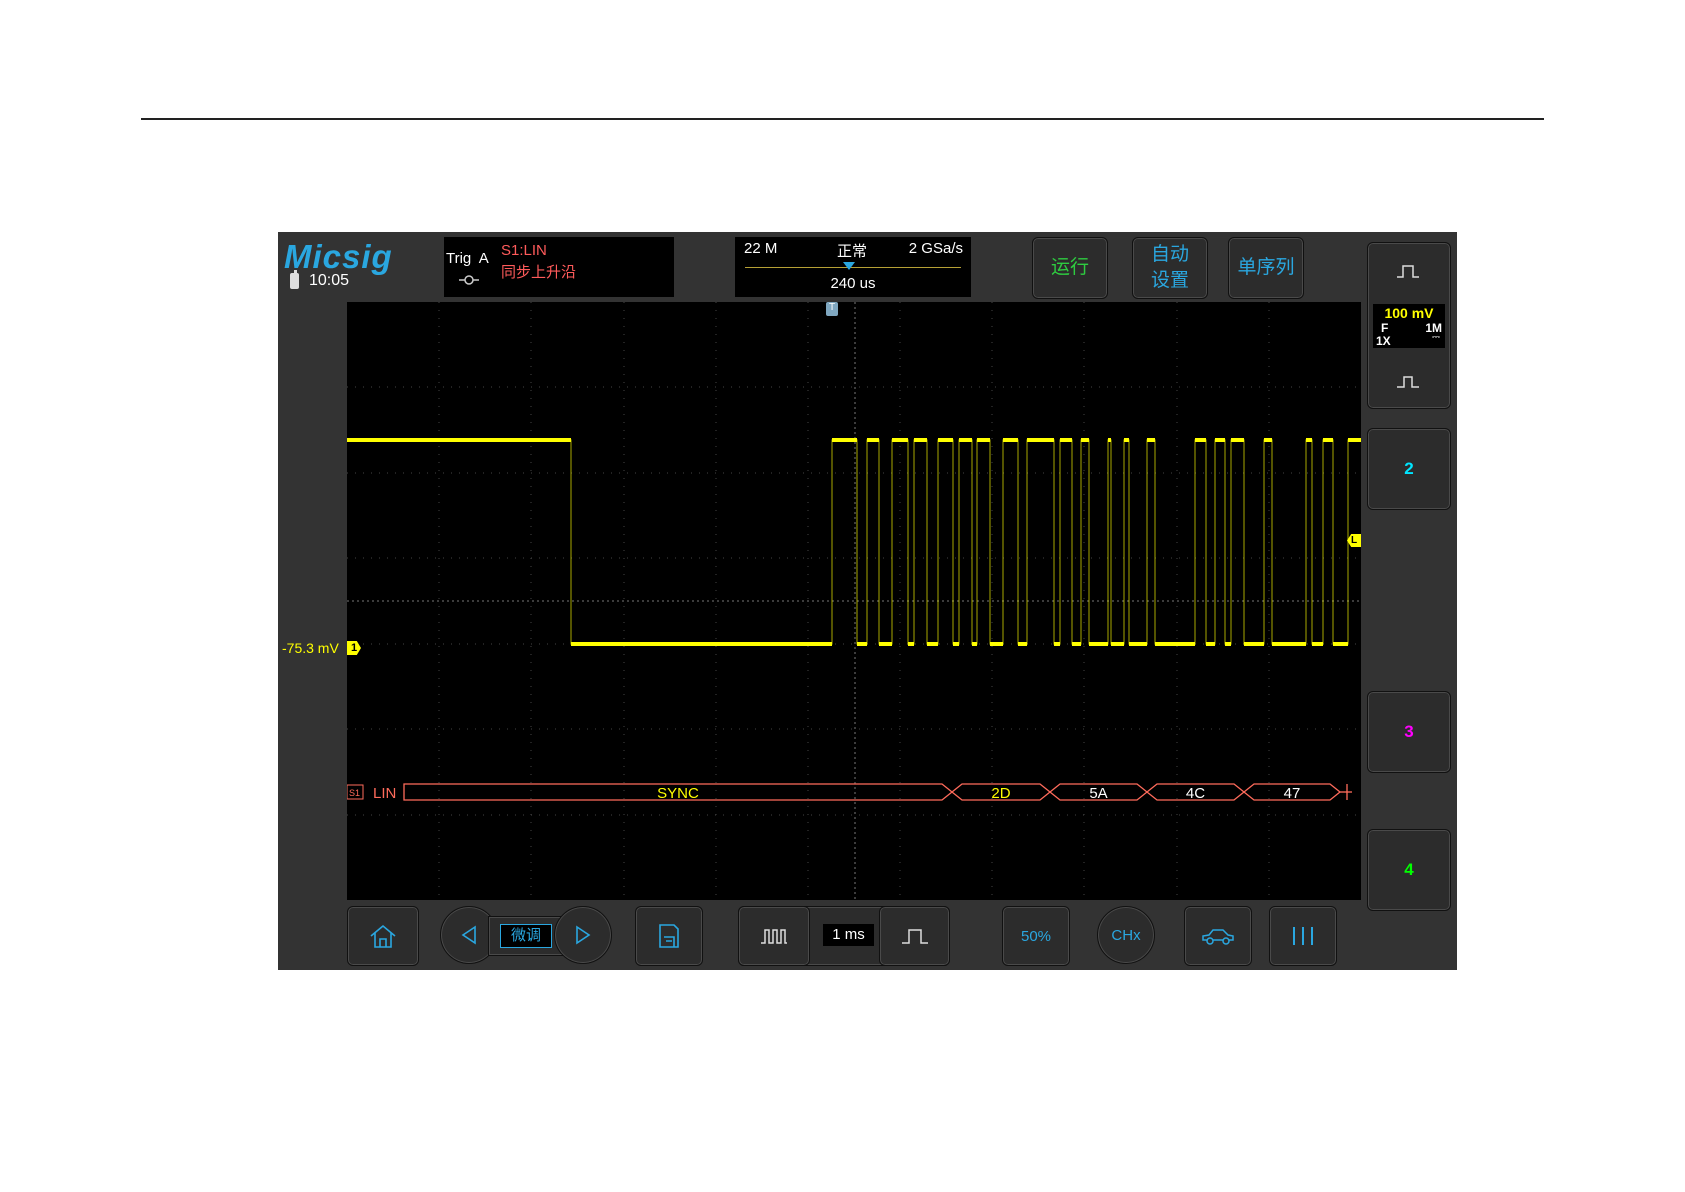  What do you see at coordinates (1383, 341) in the screenshot?
I see `ch1-probe: 1X` at bounding box center [1383, 341].